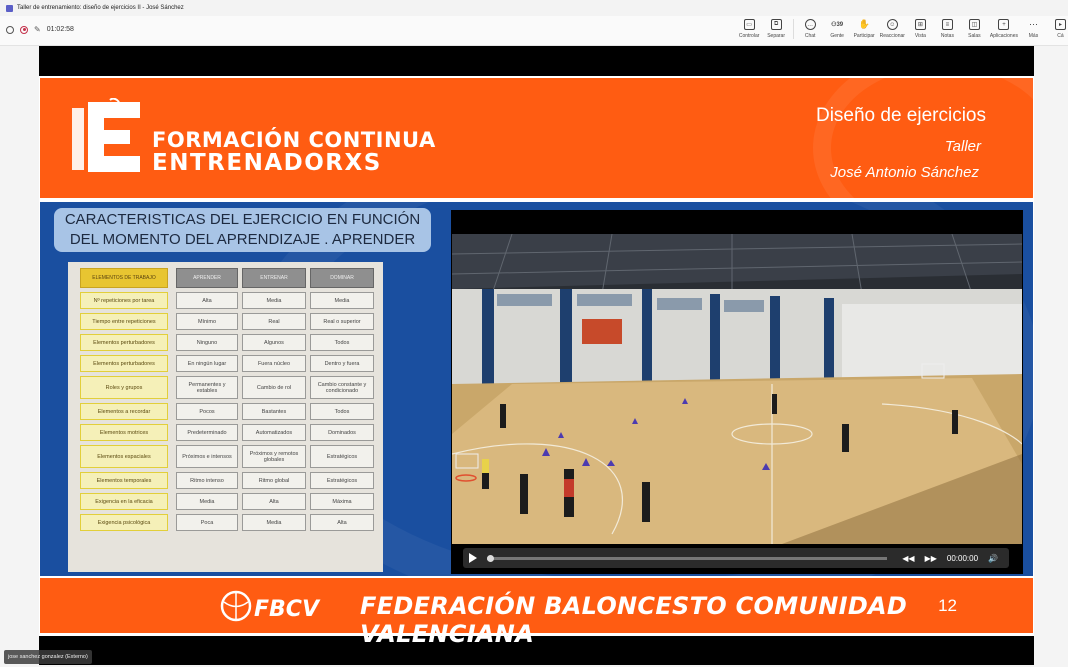 The width and height of the screenshot is (1068, 667). I want to click on rooms-button: ◫ Salas, so click(974, 29).